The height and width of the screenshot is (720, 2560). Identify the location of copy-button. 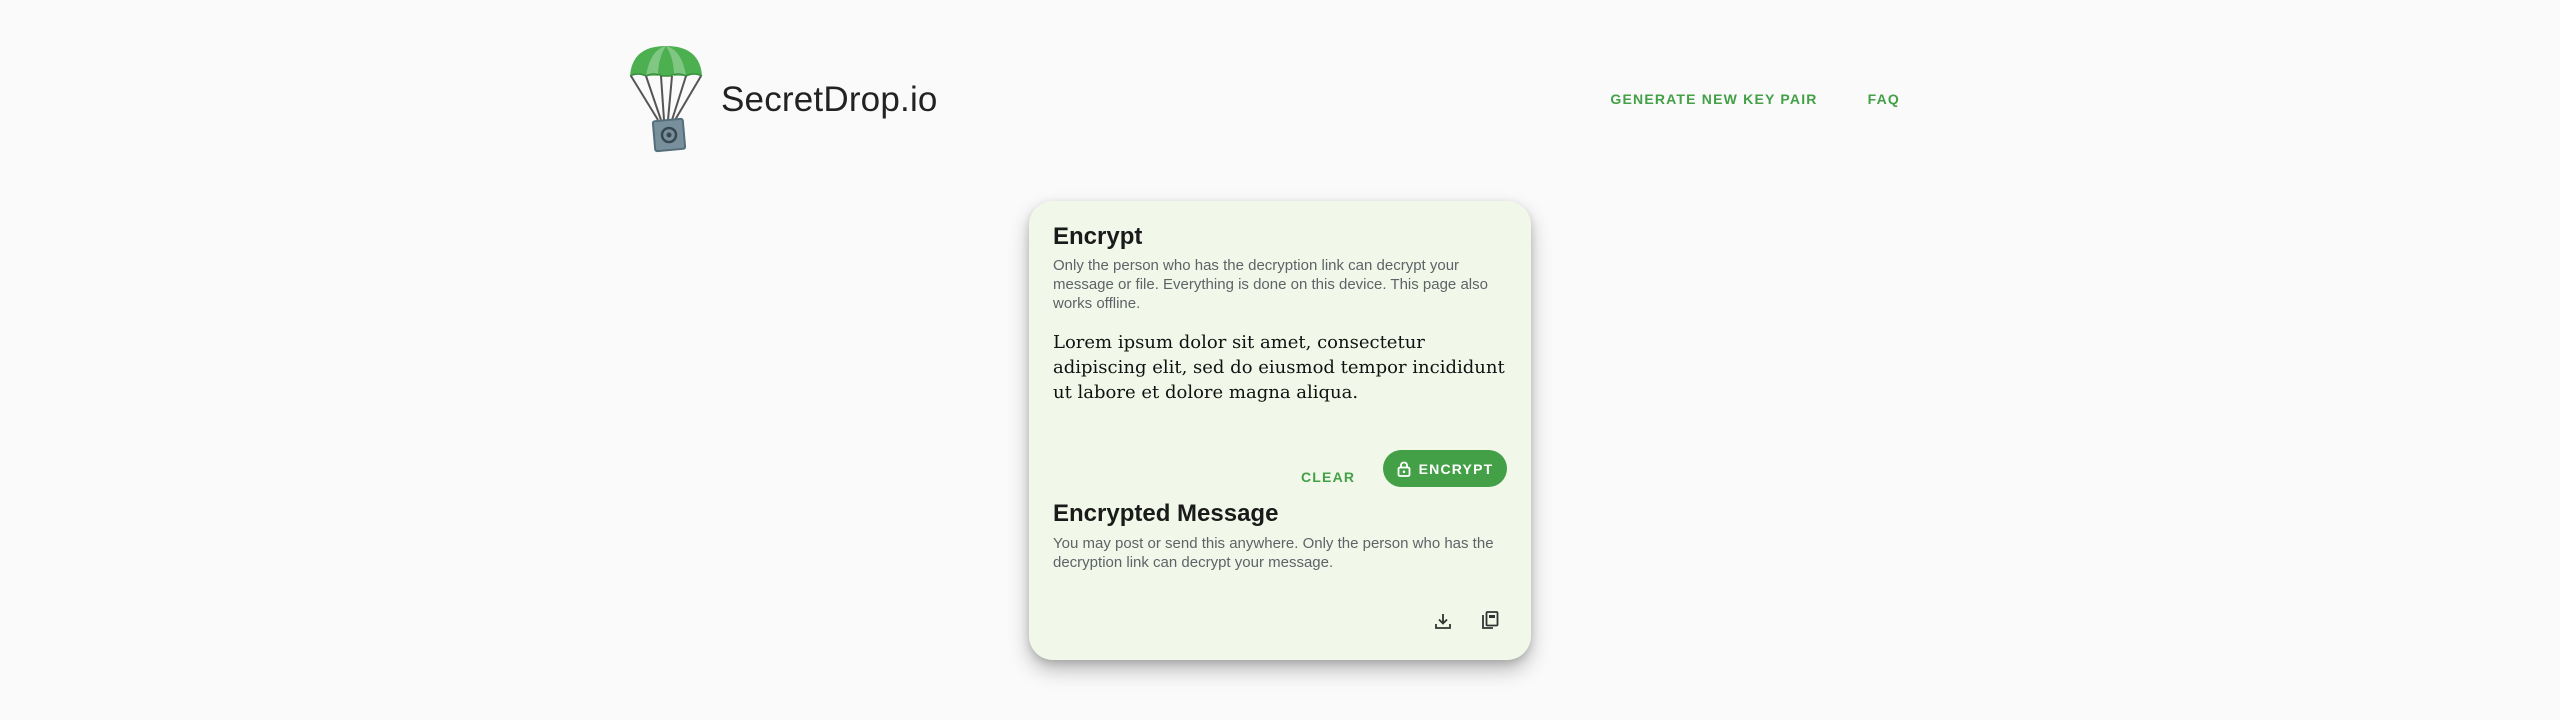
(1491, 621).